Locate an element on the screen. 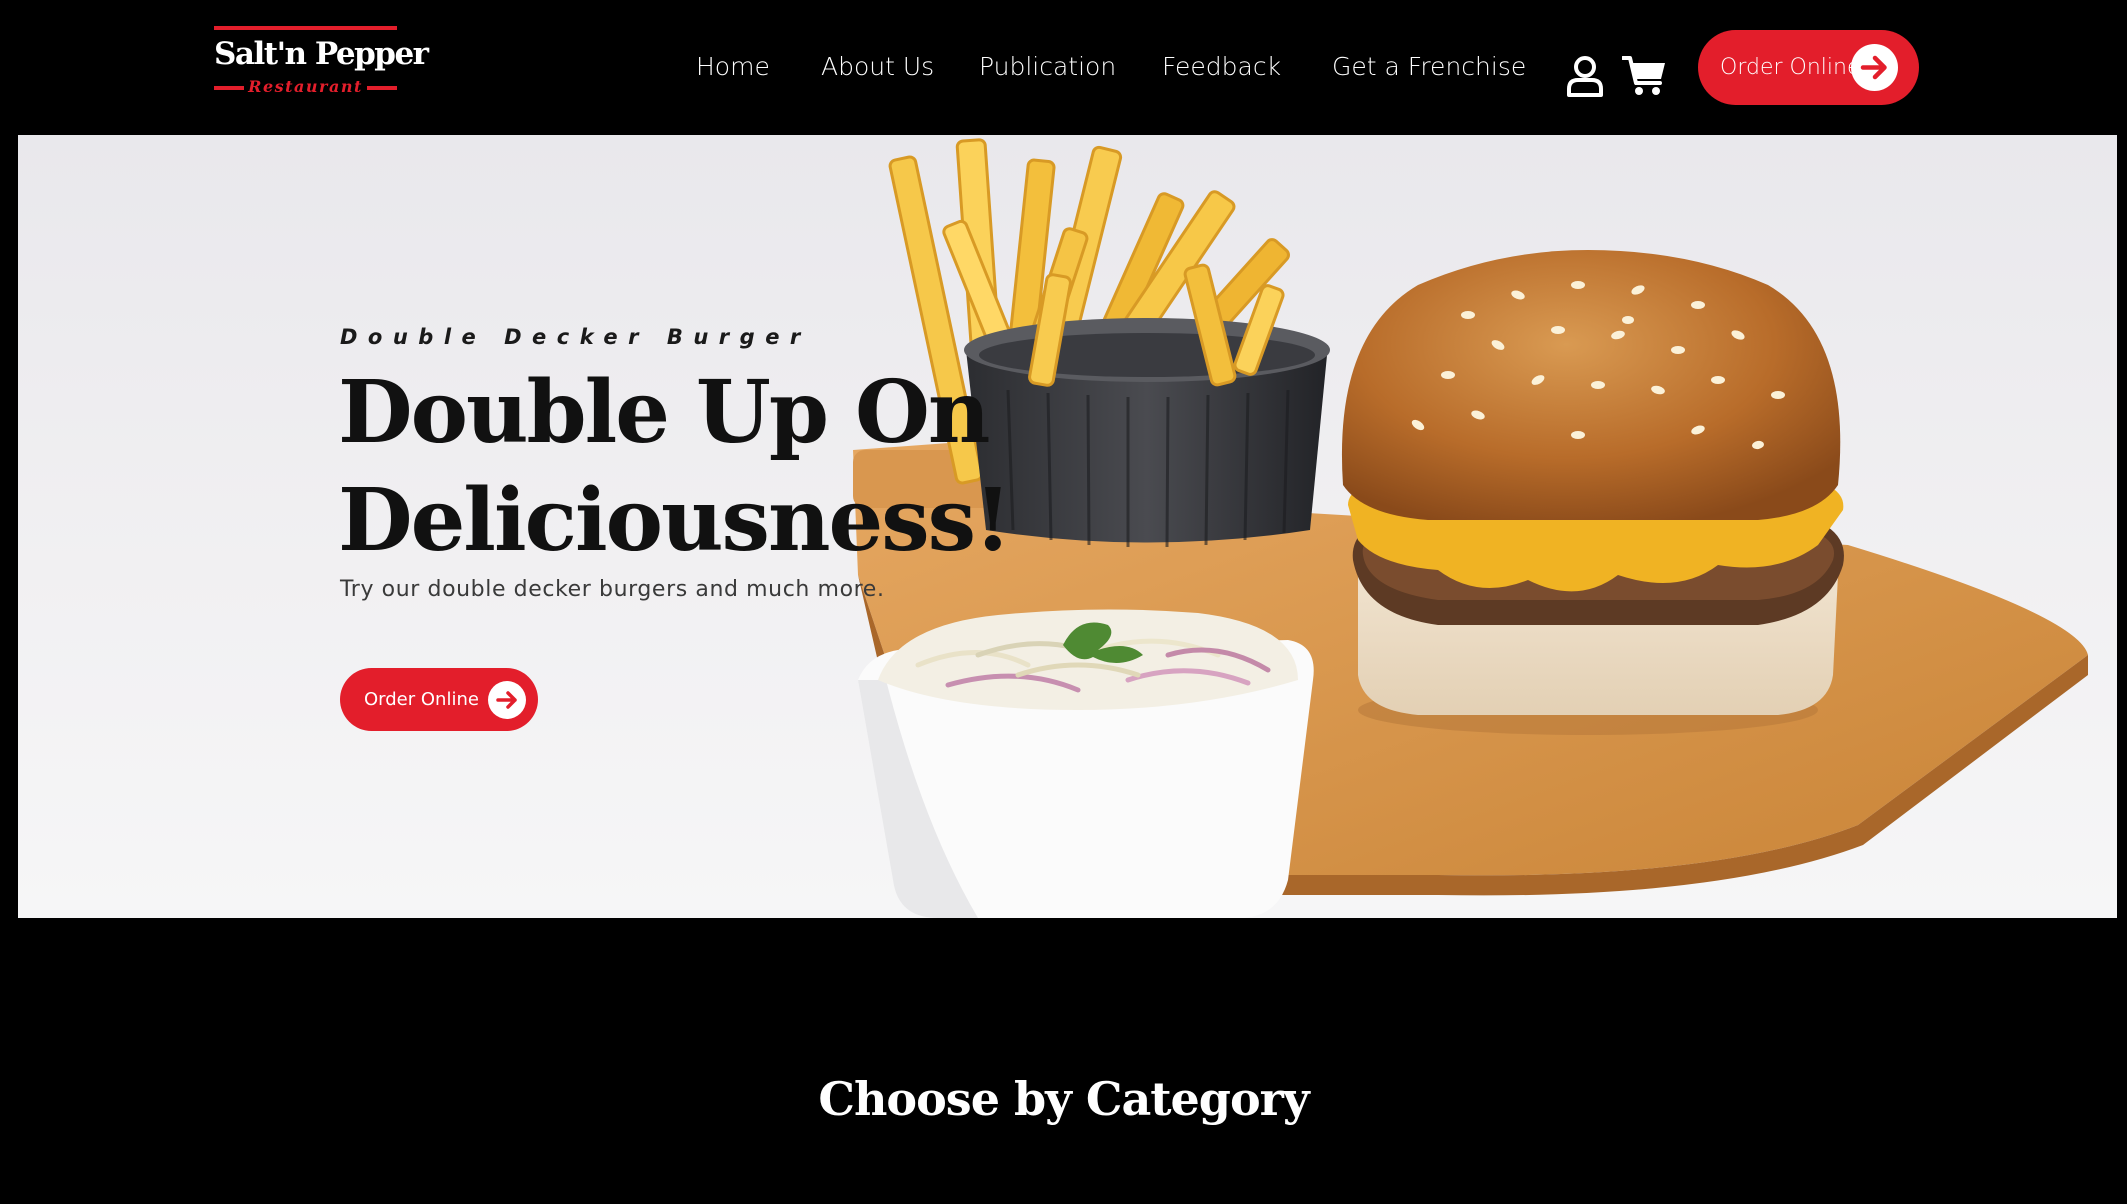 This screenshot has width=2127, height=1204. nav-get-a-franchise: Get a Frenchise is located at coordinates (1429, 67).